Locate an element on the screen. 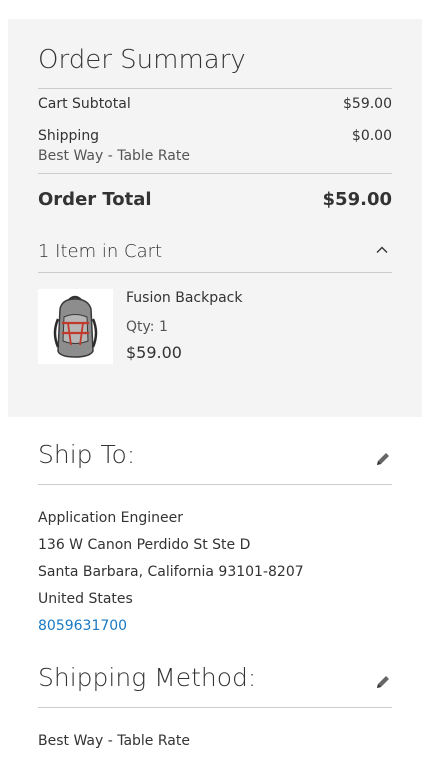 This screenshot has width=433, height=779. shipping-label: Shipping is located at coordinates (69, 136).